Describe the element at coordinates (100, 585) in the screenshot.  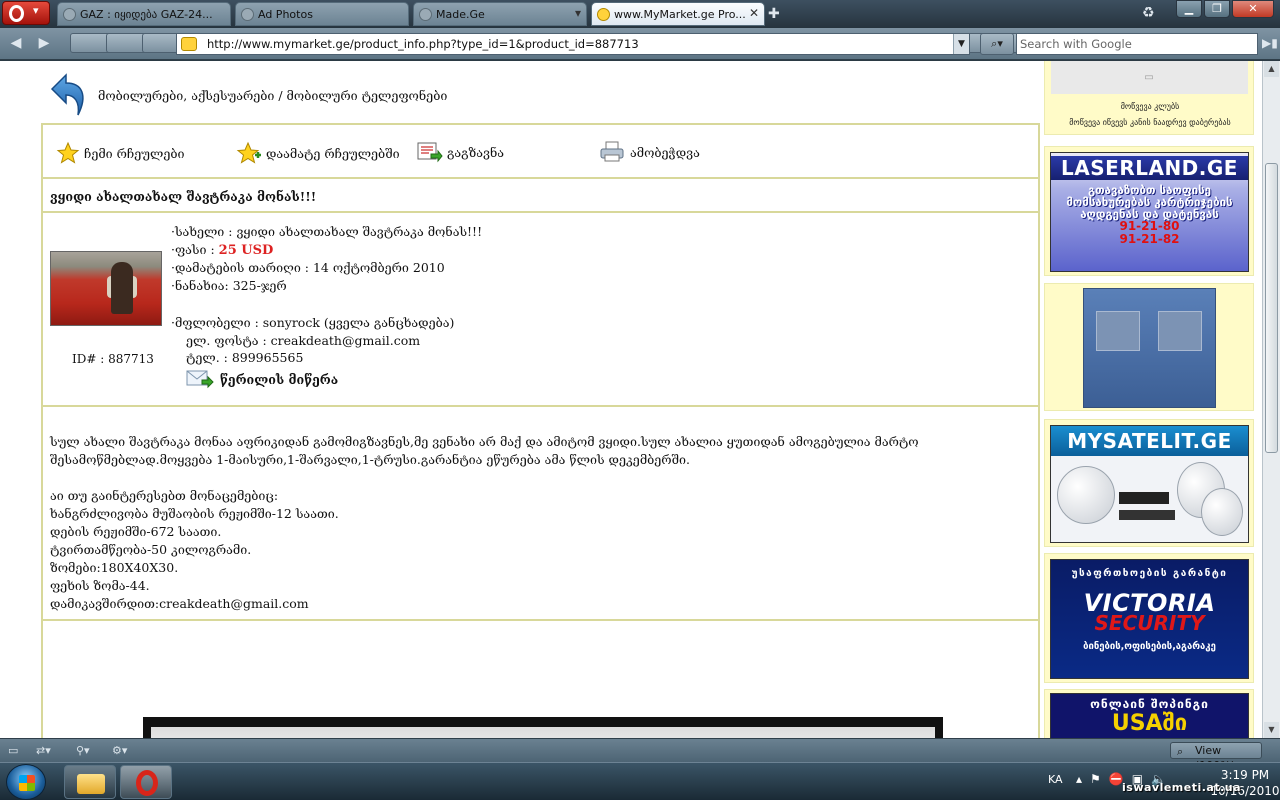
I see `description-line: ფეხის ზომა-44.` at that location.